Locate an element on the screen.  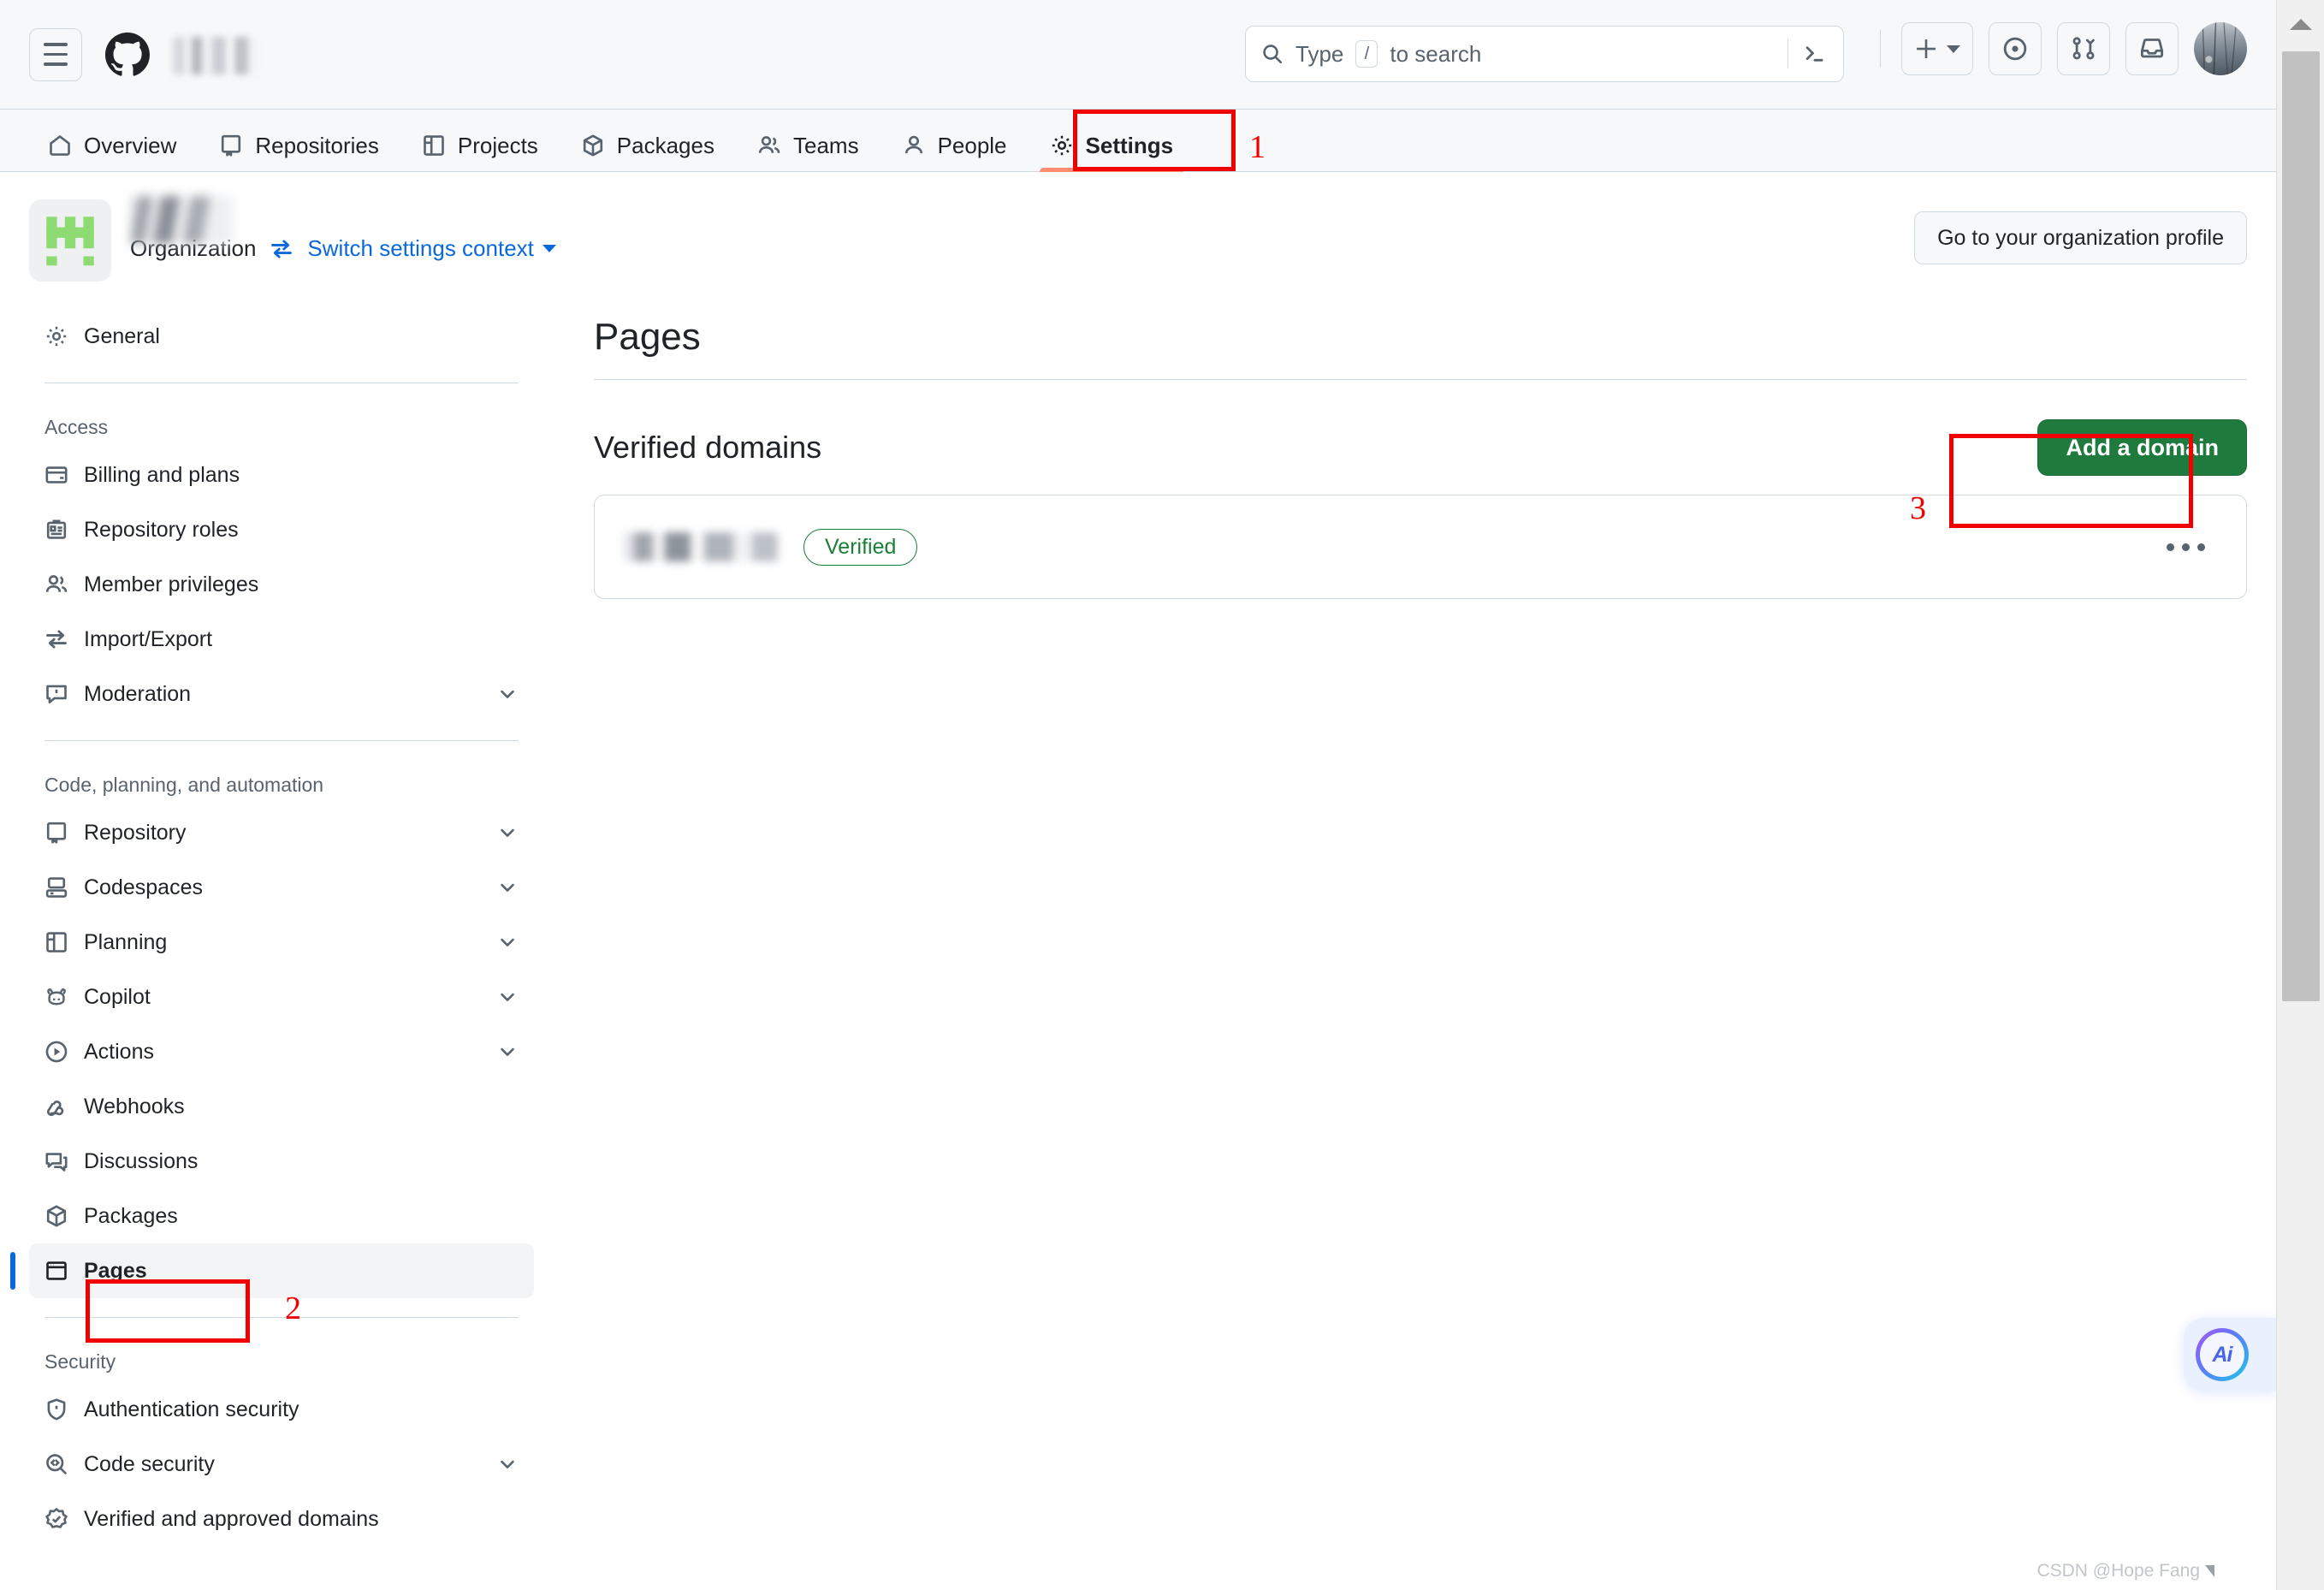
sidebar-item-planning: Planning is located at coordinates (281, 942).